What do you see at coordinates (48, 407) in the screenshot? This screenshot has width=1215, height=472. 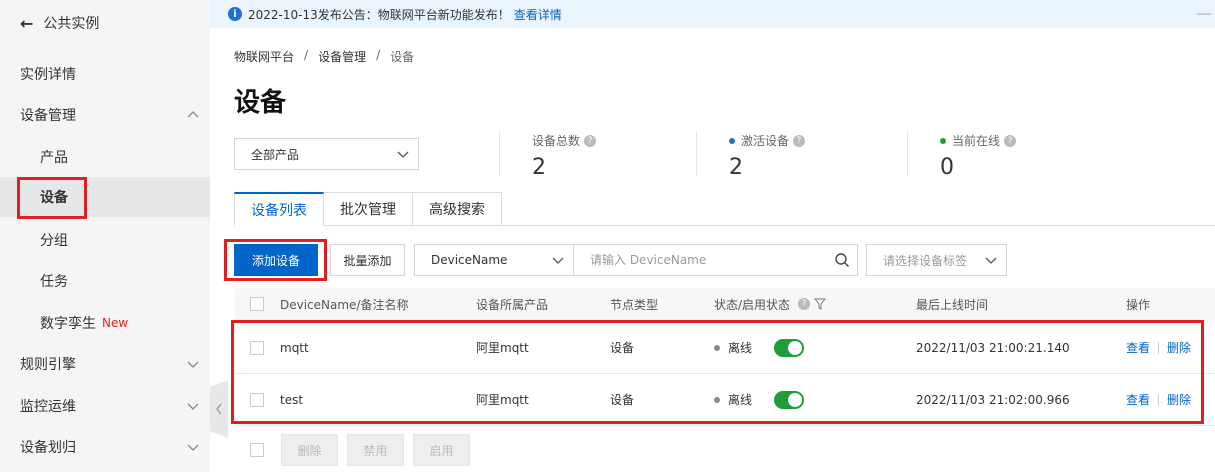 I see `sidebar-item-label: 监控运维` at bounding box center [48, 407].